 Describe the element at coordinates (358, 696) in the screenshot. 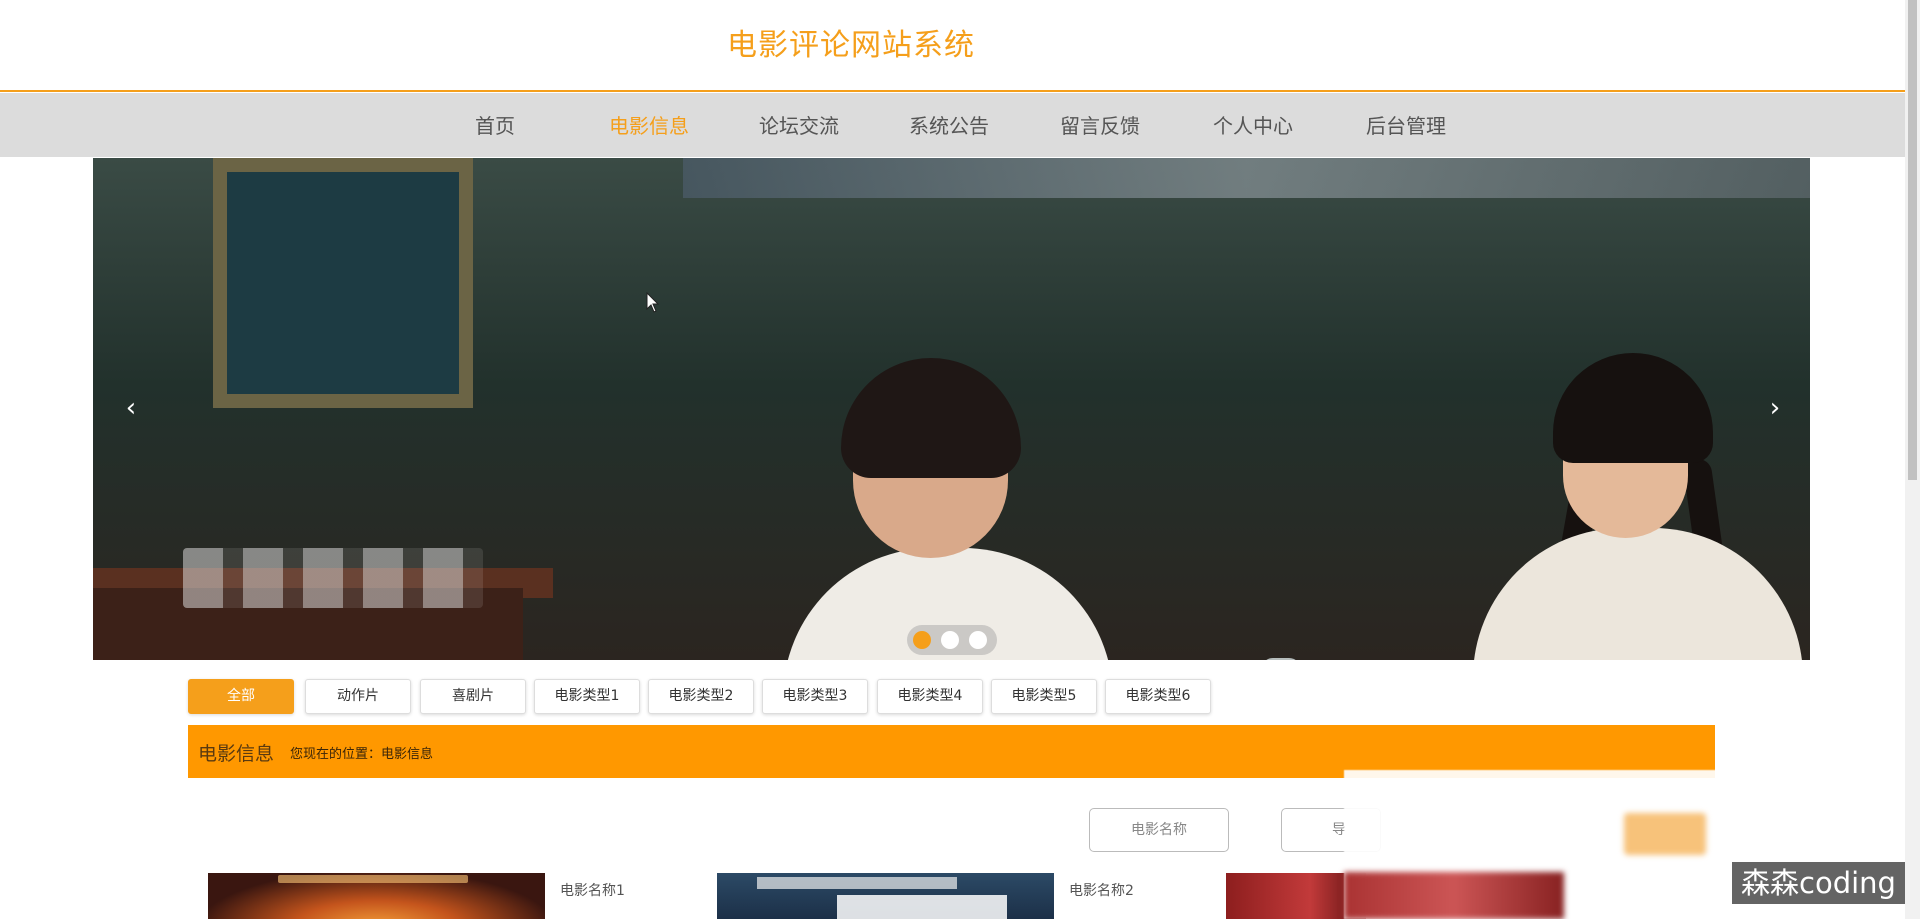

I see `category-action-button: 动作片` at that location.